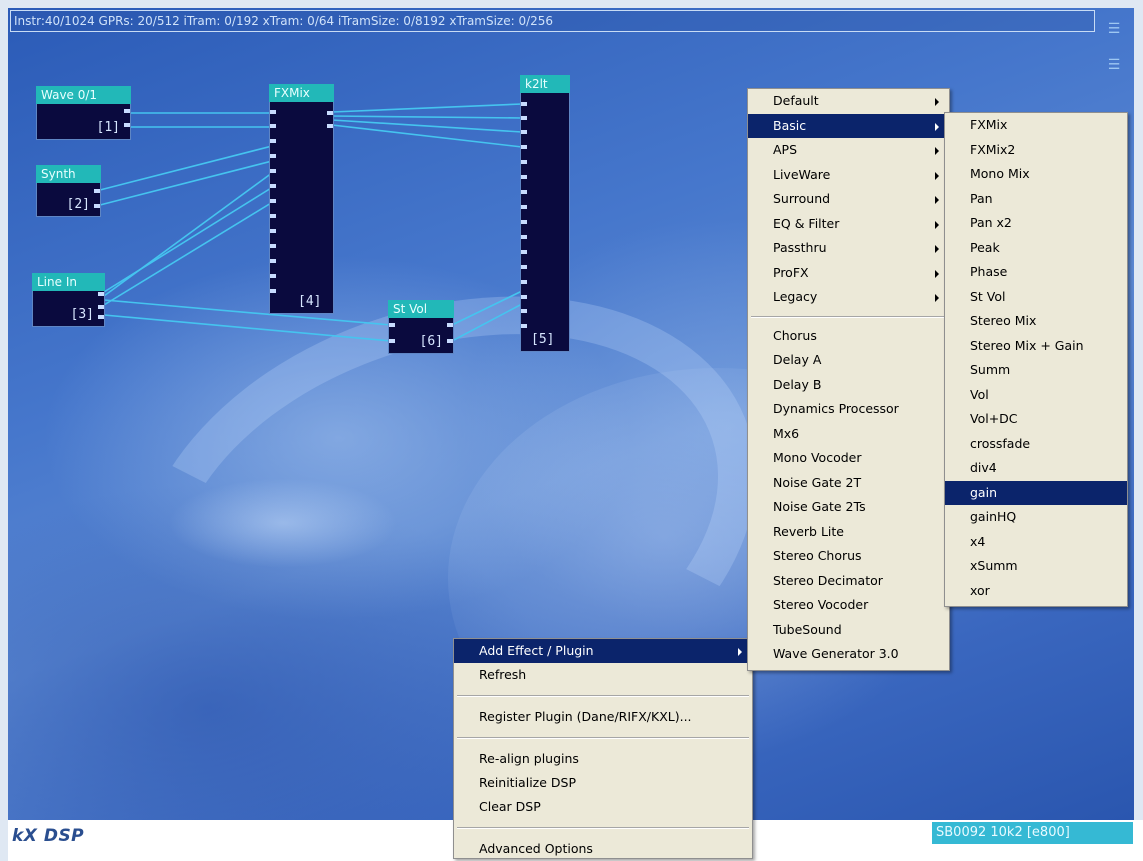 The width and height of the screenshot is (1143, 861). I want to click on basic-item-gainhq: gainHQ, so click(1036, 517).